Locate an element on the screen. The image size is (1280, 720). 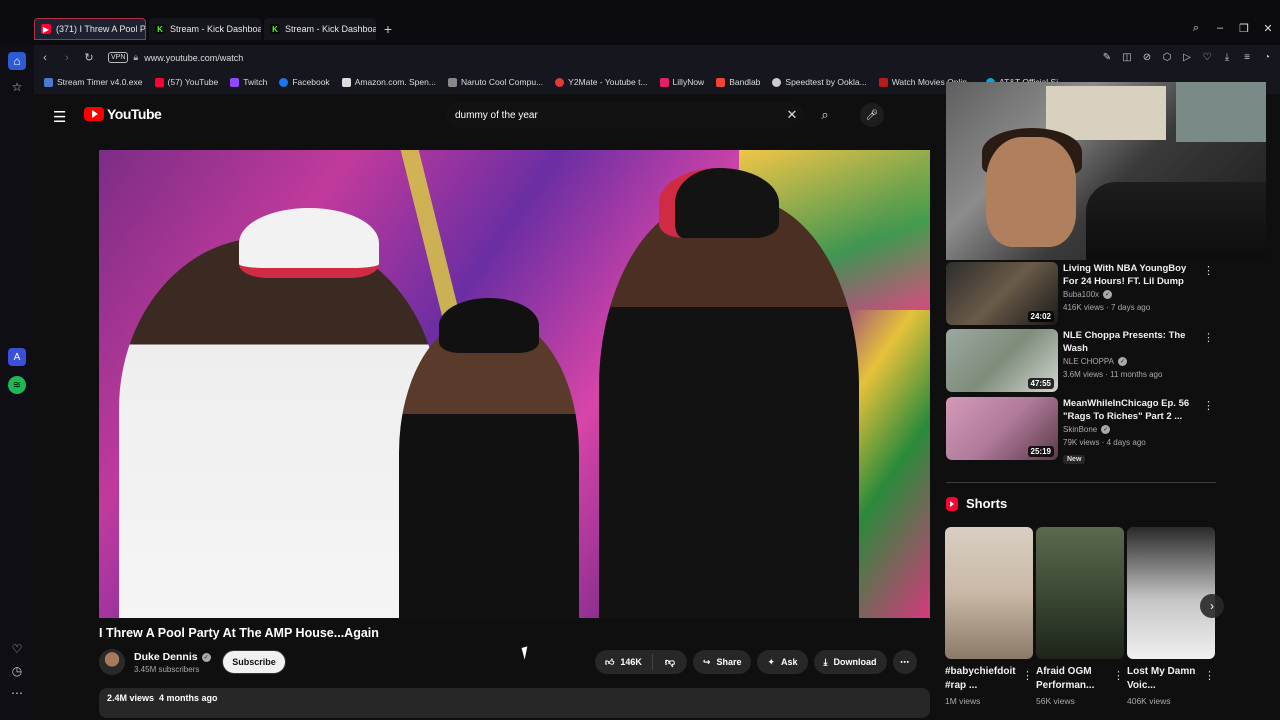
short-item: Lost My Damn Voic... 406K views ⋮ is located at coordinates (1171, 616).